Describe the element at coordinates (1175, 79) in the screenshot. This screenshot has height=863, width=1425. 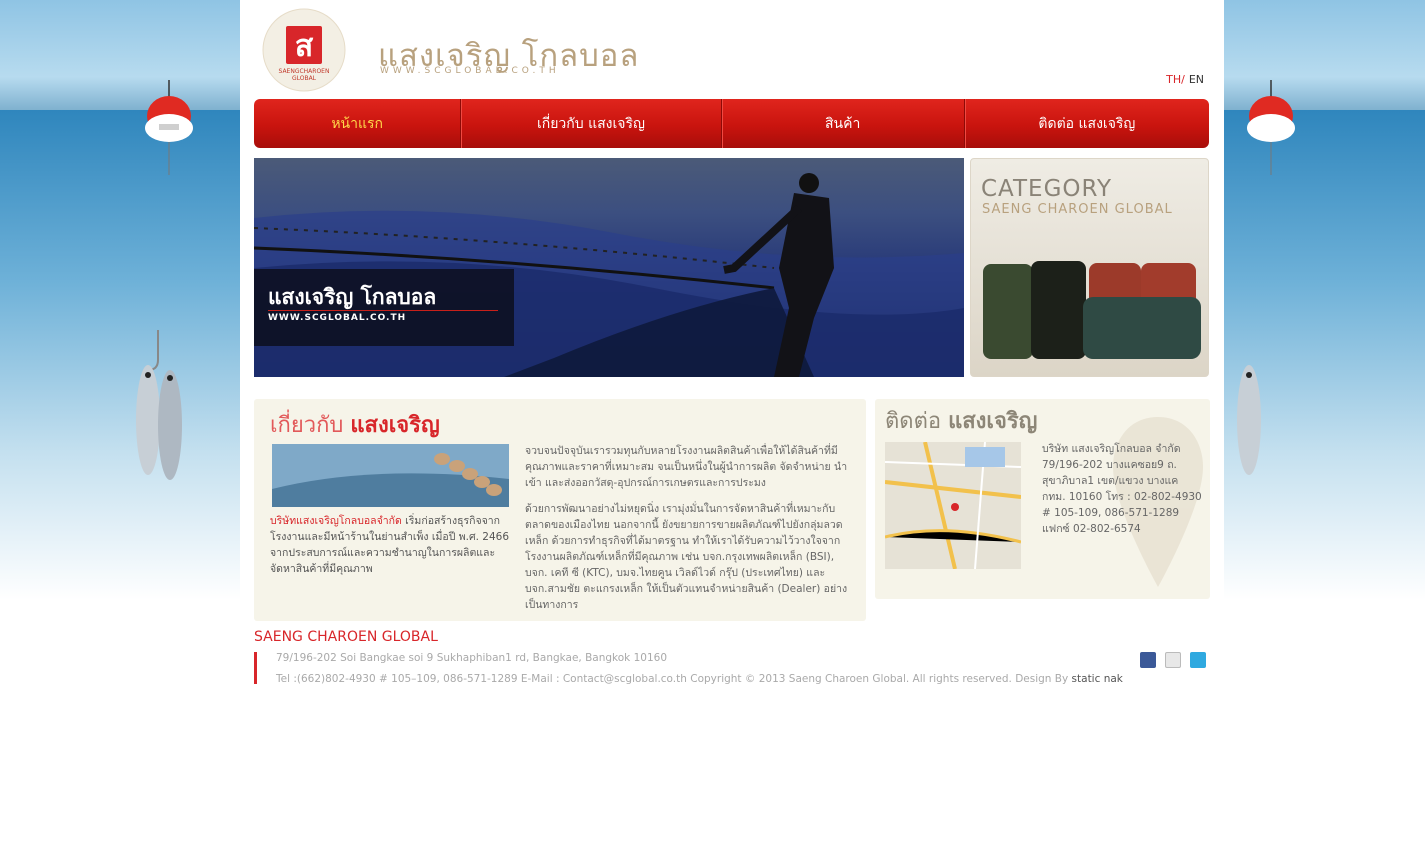
I see `lang-th-link: TH/` at that location.